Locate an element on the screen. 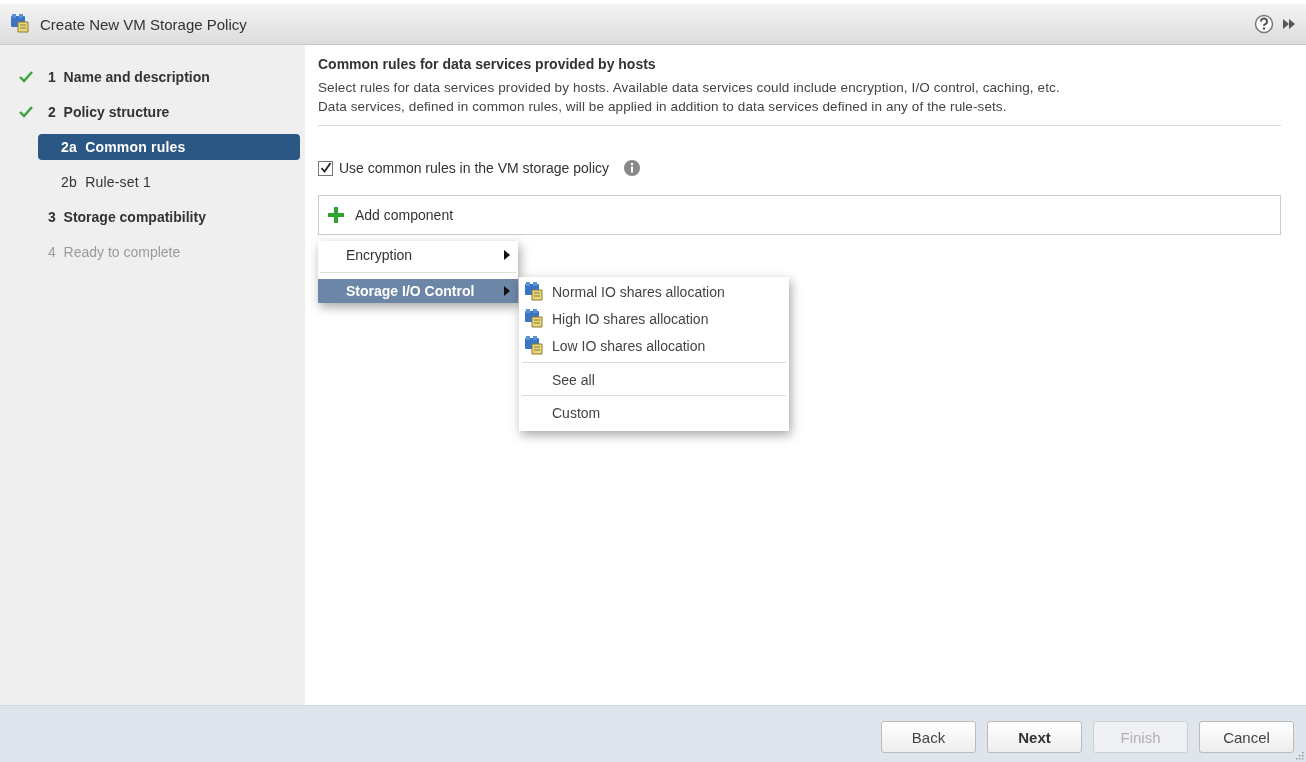 The width and height of the screenshot is (1306, 762). menu-item: Normal IO shares allocation is located at coordinates (654, 291).